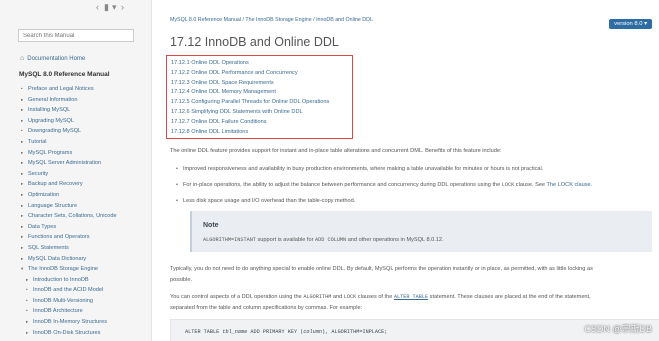  Describe the element at coordinates (261, 133) in the screenshot. I see `toc-link: 17.12.8 Online DDL Limitations` at that location.